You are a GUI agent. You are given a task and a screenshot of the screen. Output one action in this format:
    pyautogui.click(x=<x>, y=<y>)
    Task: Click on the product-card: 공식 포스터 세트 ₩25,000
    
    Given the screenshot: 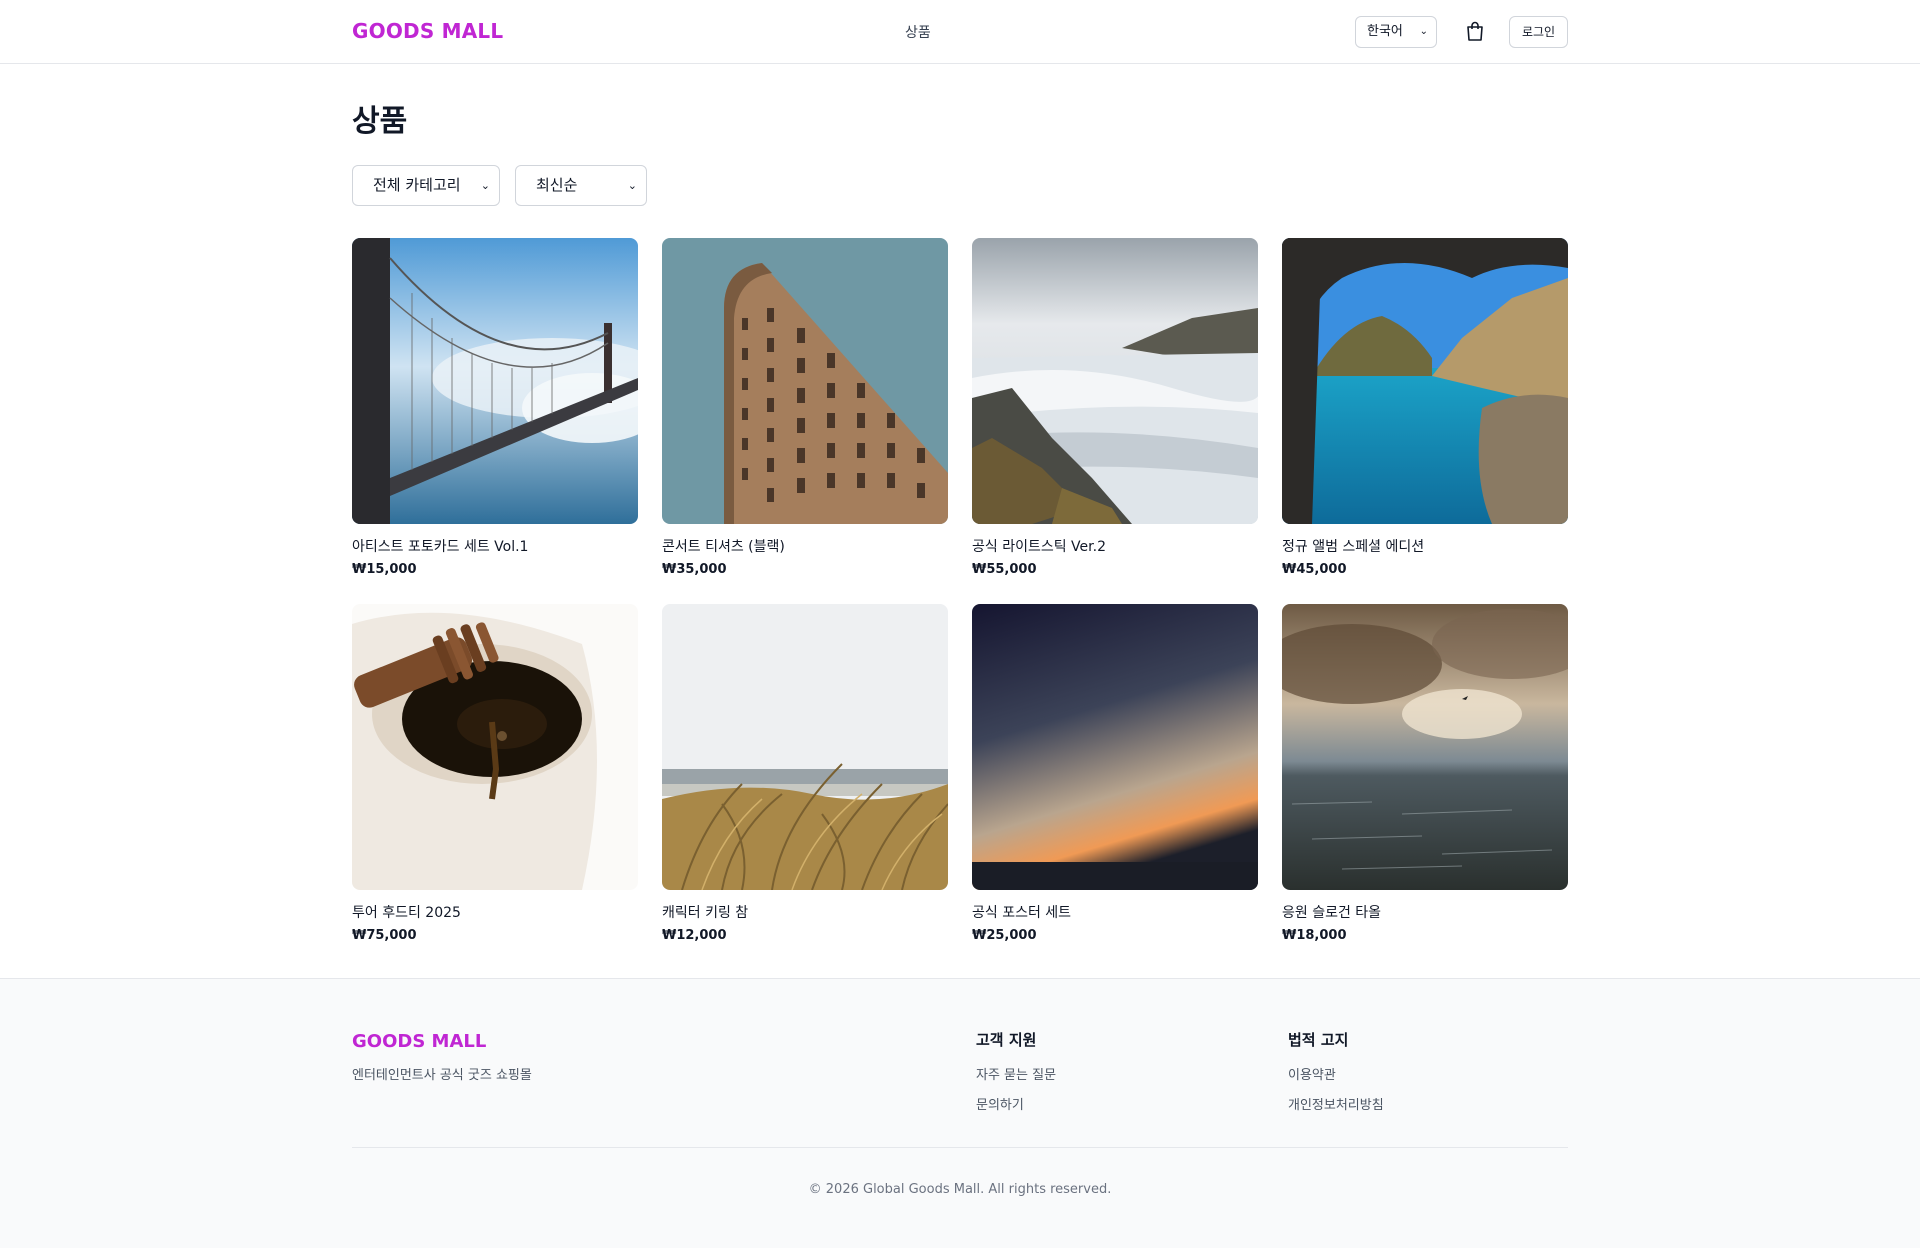 What is the action you would take?
    pyautogui.click(x=1115, y=773)
    